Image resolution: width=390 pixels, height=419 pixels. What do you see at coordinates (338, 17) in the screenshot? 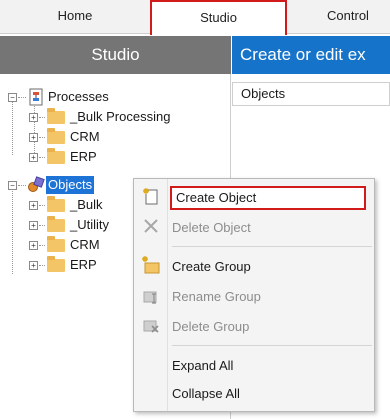
I see `tab-control: Control` at bounding box center [338, 17].